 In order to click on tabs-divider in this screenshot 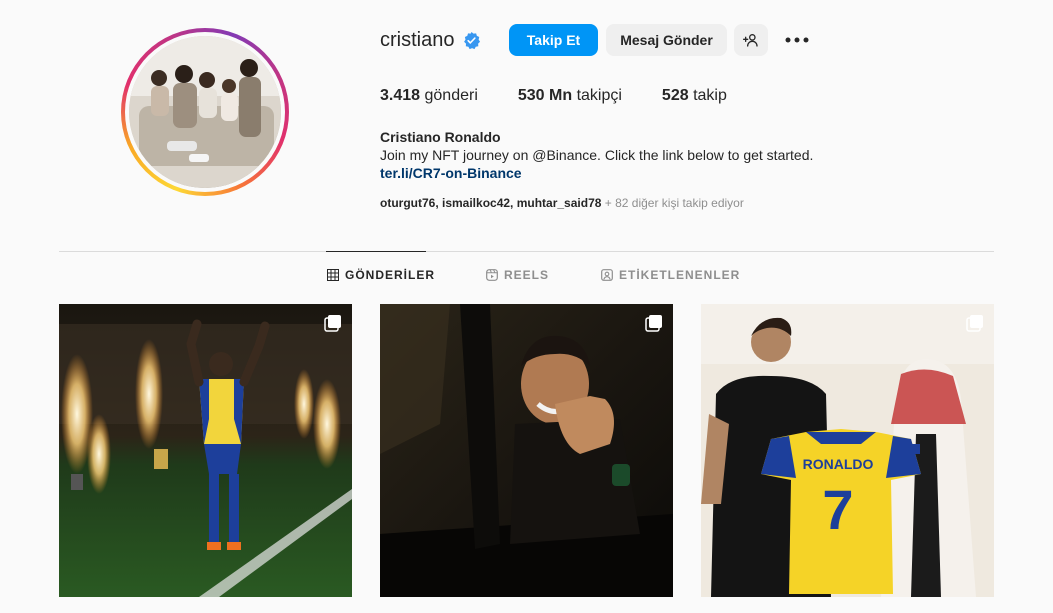, I will do `click(526, 251)`.